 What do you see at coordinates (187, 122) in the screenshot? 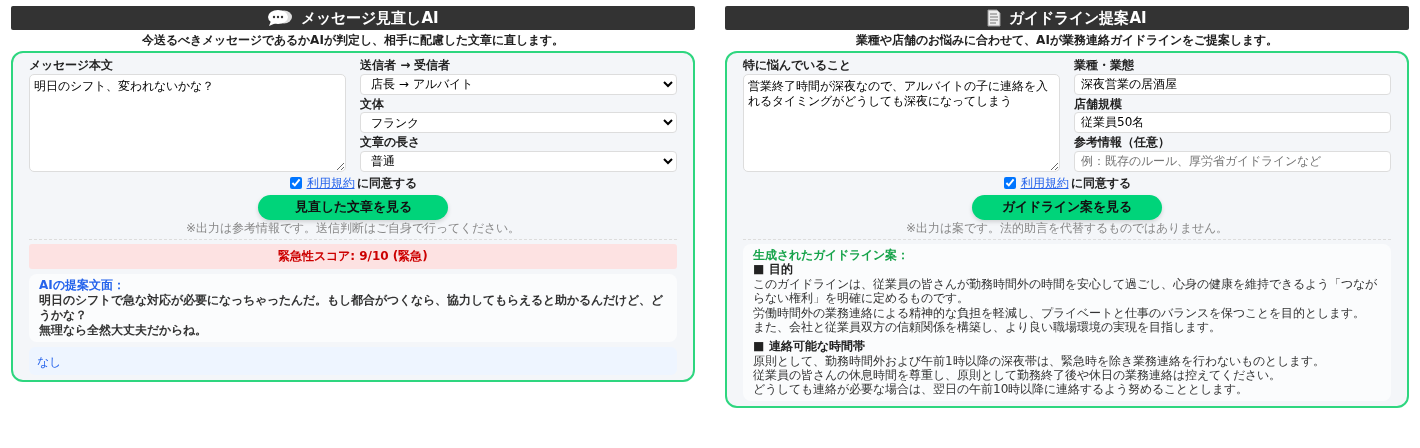
I see `text-area: 明日のシフト、変われないかな？` at bounding box center [187, 122].